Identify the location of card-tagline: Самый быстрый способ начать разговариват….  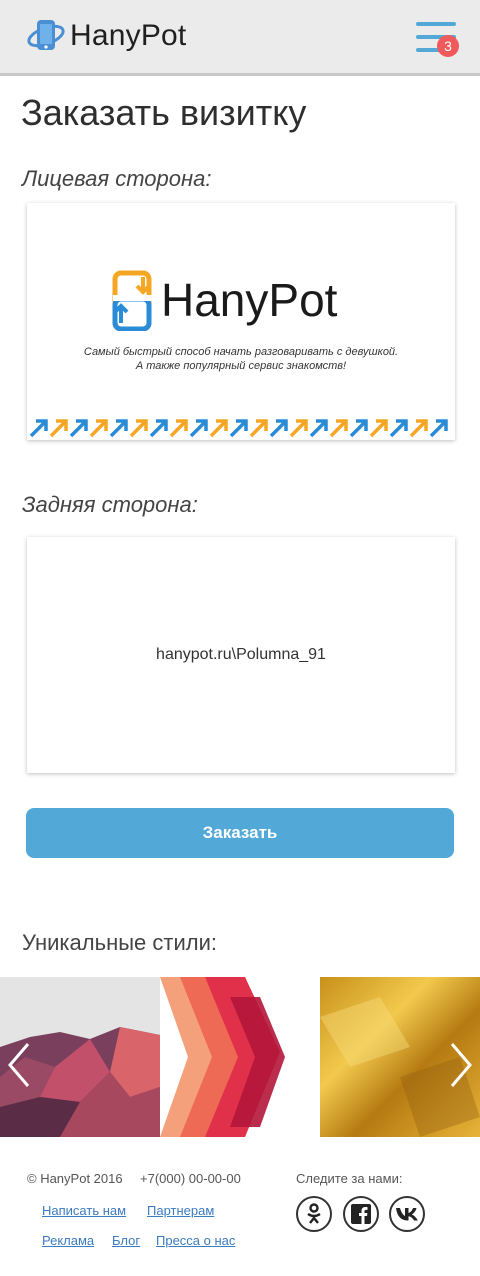
(241, 359).